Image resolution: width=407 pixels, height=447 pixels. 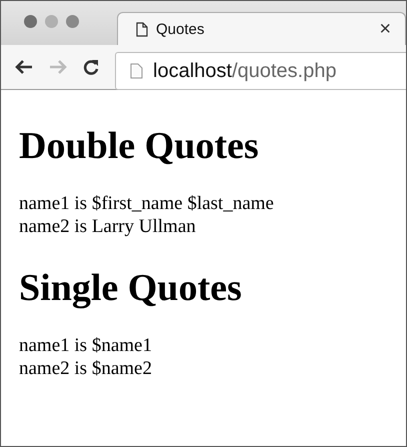 What do you see at coordinates (146, 203) in the screenshot?
I see `text-line: name1 is $first_name $last_name` at bounding box center [146, 203].